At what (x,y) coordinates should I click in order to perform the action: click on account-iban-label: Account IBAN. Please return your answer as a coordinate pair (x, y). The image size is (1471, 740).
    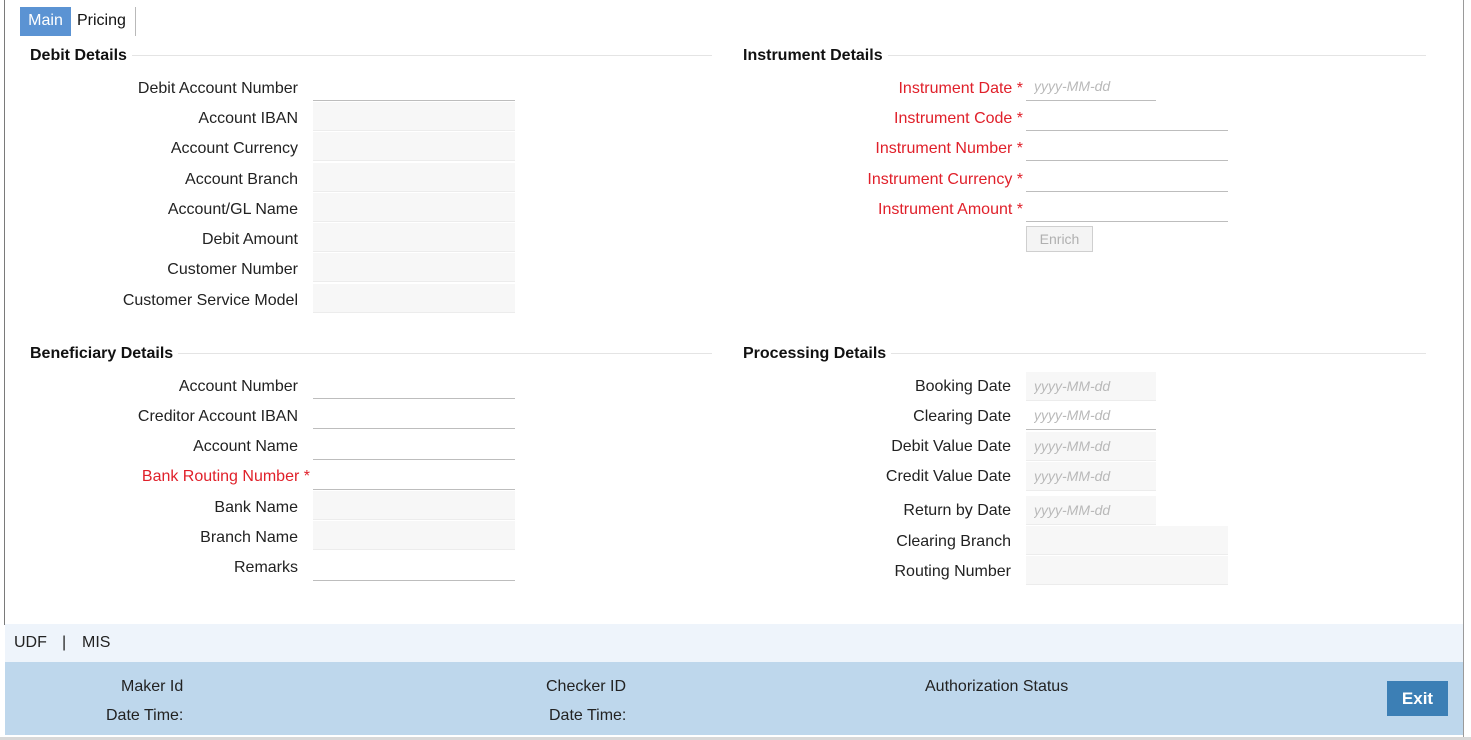
    Looking at the image, I should click on (248, 118).